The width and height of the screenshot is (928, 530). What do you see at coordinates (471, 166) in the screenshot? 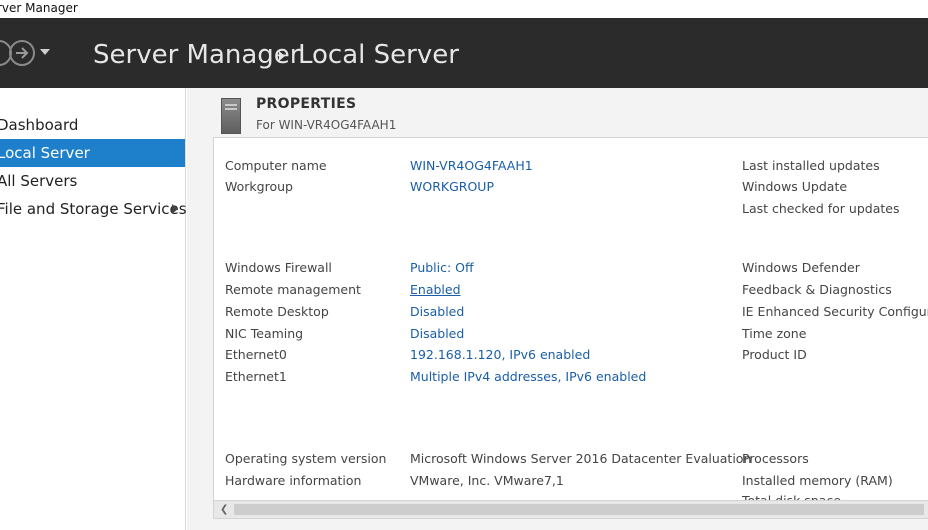
I see `computer-name-link: WIN-VR4OG4FAAH1` at bounding box center [471, 166].